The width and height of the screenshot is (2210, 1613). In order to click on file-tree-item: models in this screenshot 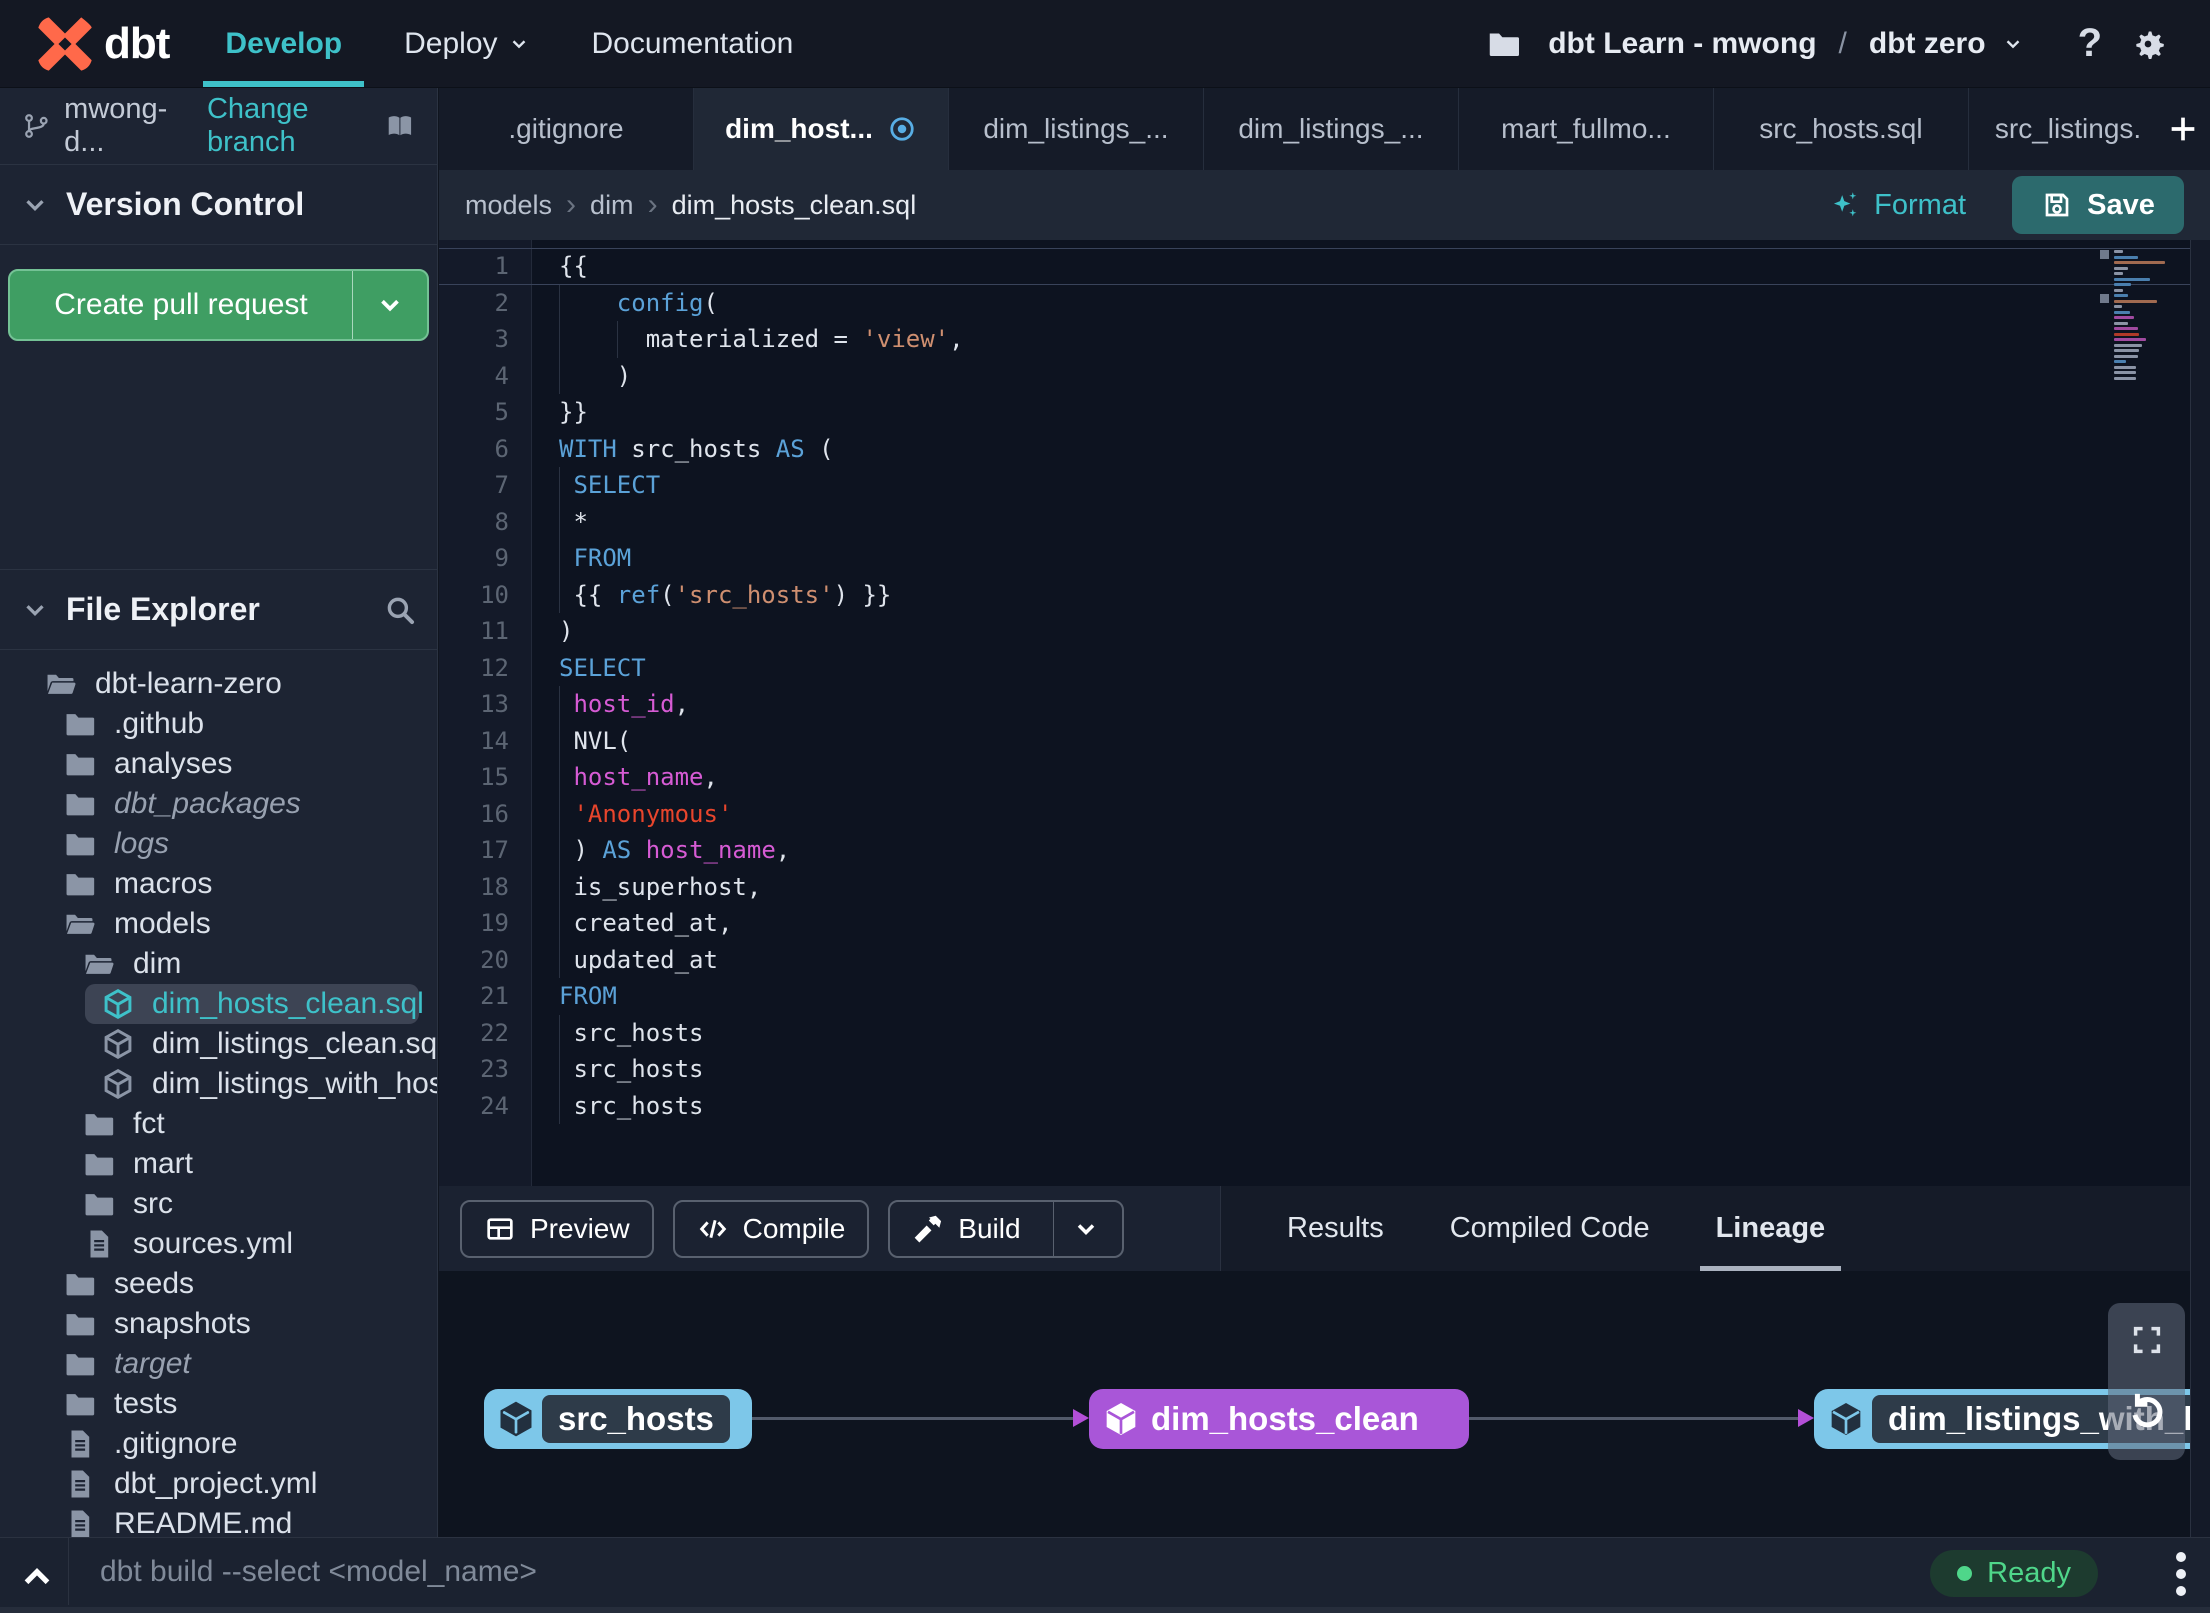, I will do `click(218, 924)`.